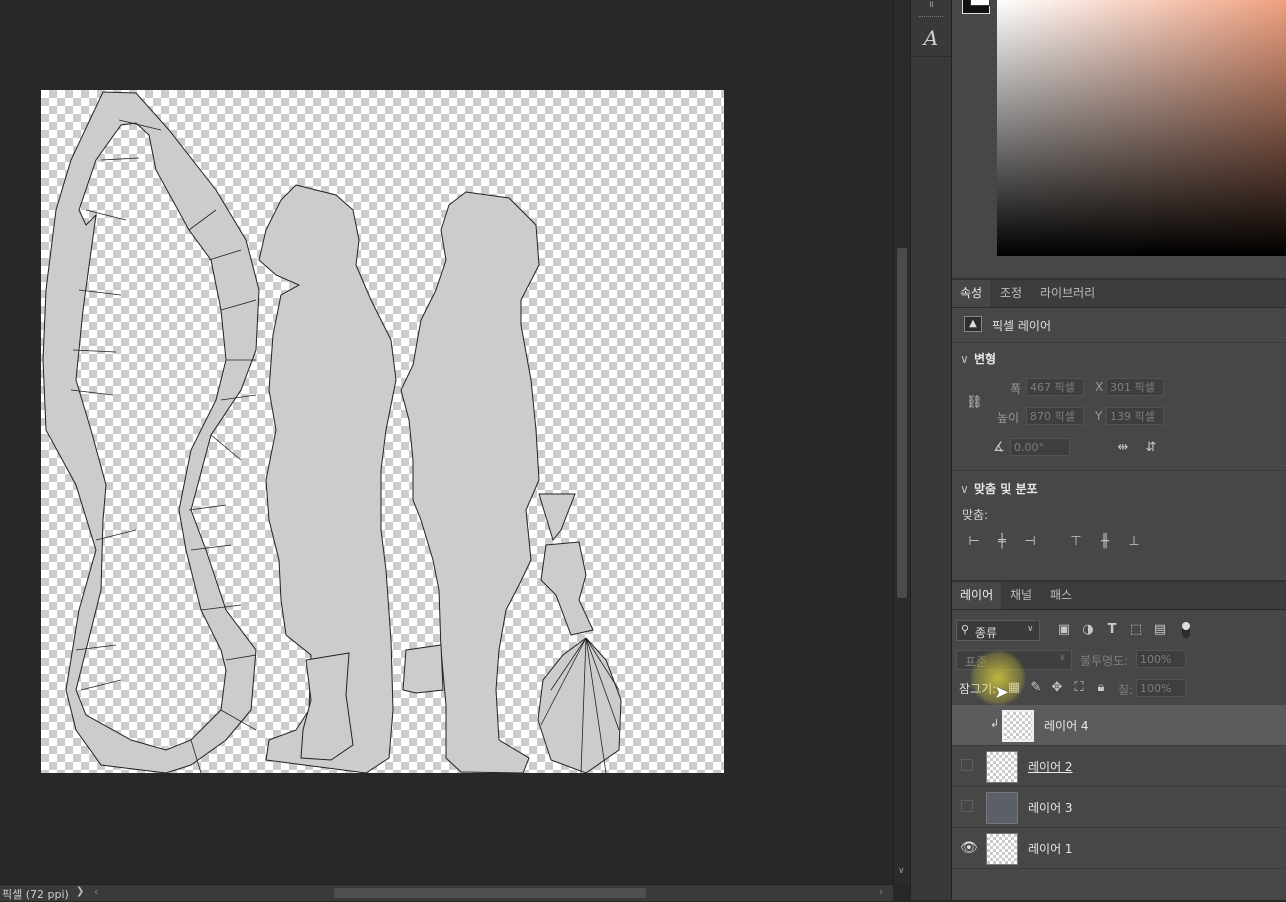 This screenshot has height=902, width=1286. I want to click on eye-icon: 👁︎, so click(969, 848).